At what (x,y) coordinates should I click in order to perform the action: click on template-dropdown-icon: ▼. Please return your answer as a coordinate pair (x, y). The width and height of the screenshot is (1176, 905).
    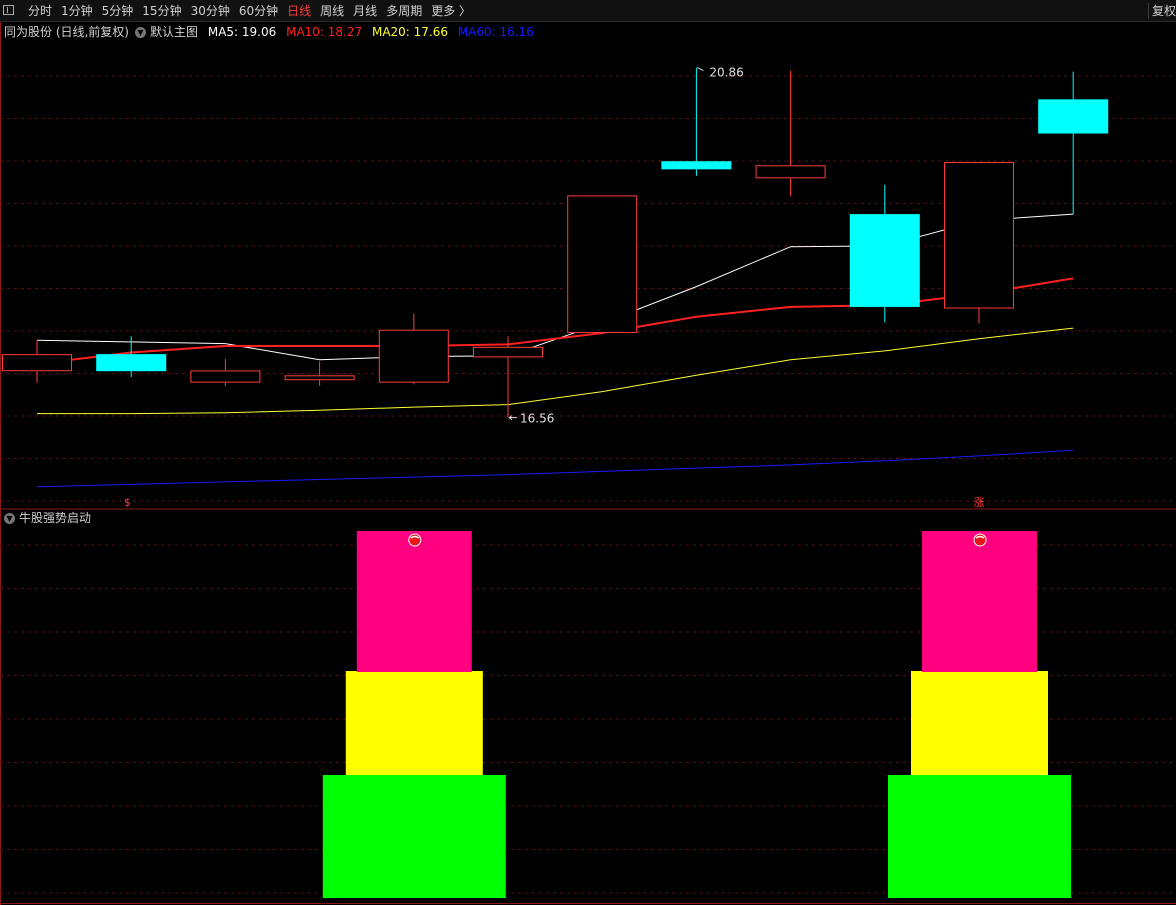
    Looking at the image, I should click on (140, 32).